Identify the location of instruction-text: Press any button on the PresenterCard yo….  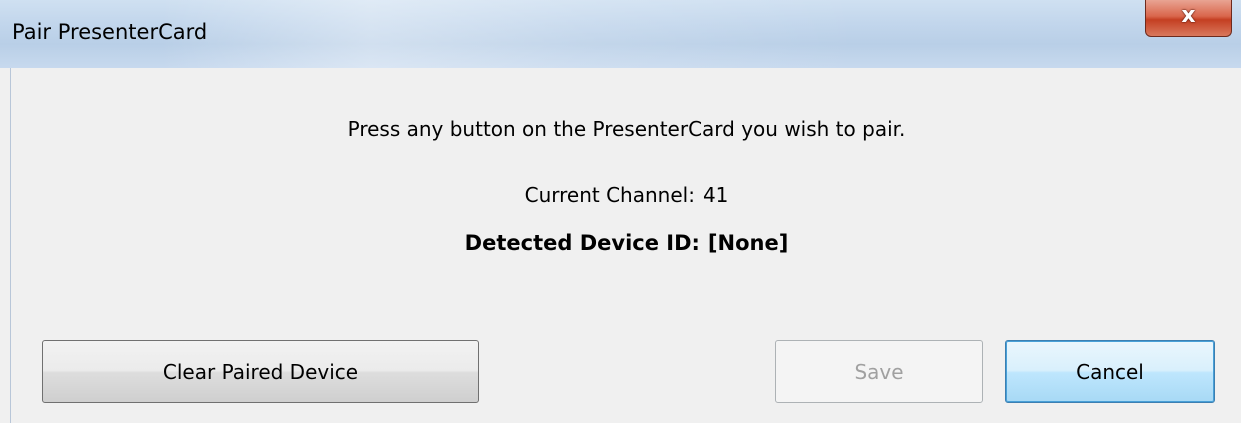
(626, 129).